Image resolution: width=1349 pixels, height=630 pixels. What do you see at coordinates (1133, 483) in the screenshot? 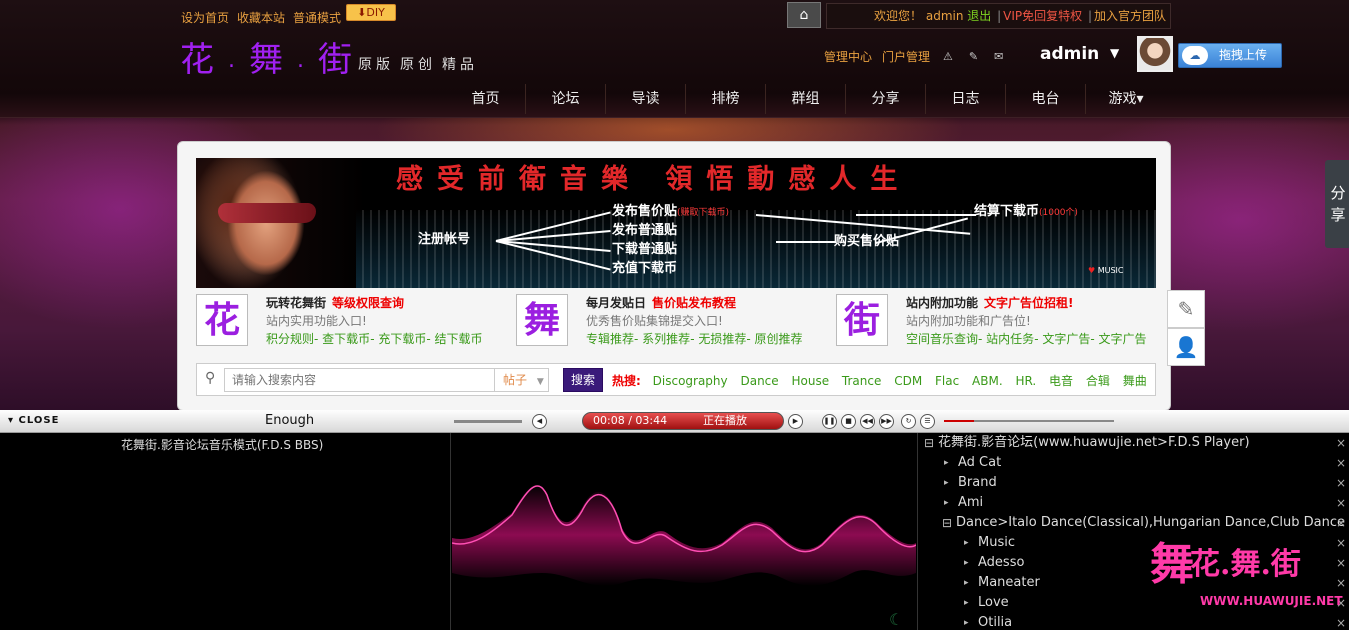
I see `playlist-item: ▸ Brand ×` at bounding box center [1133, 483].